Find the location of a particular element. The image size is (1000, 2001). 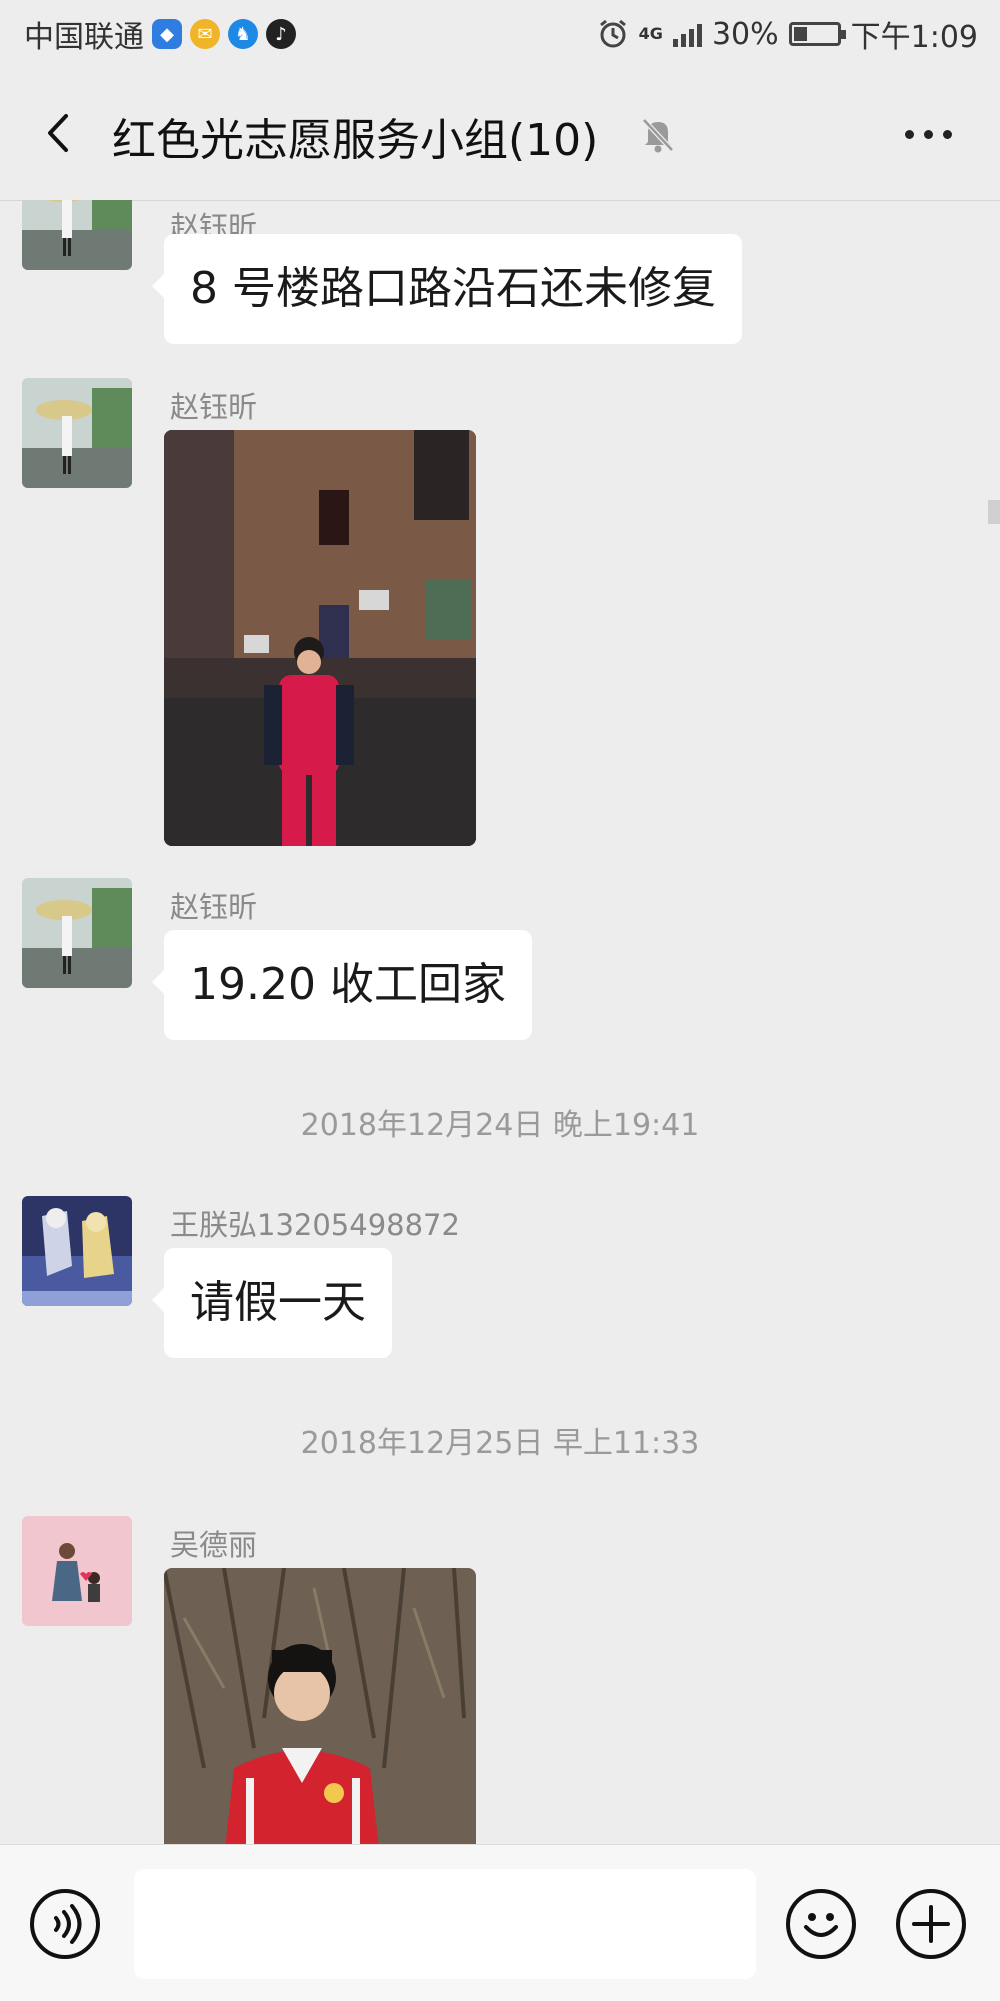

chat-header: 红色光志愿服务小组(10) is located at coordinates (500, 134).